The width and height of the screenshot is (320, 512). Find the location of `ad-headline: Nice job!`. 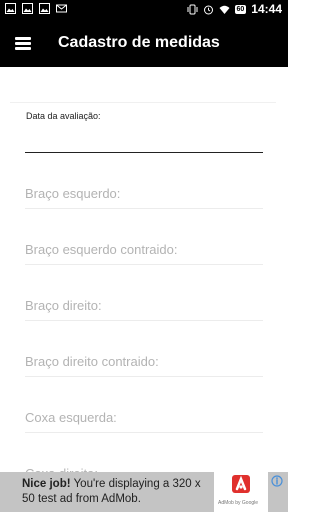

ad-headline: Nice job! is located at coordinates (46, 484).